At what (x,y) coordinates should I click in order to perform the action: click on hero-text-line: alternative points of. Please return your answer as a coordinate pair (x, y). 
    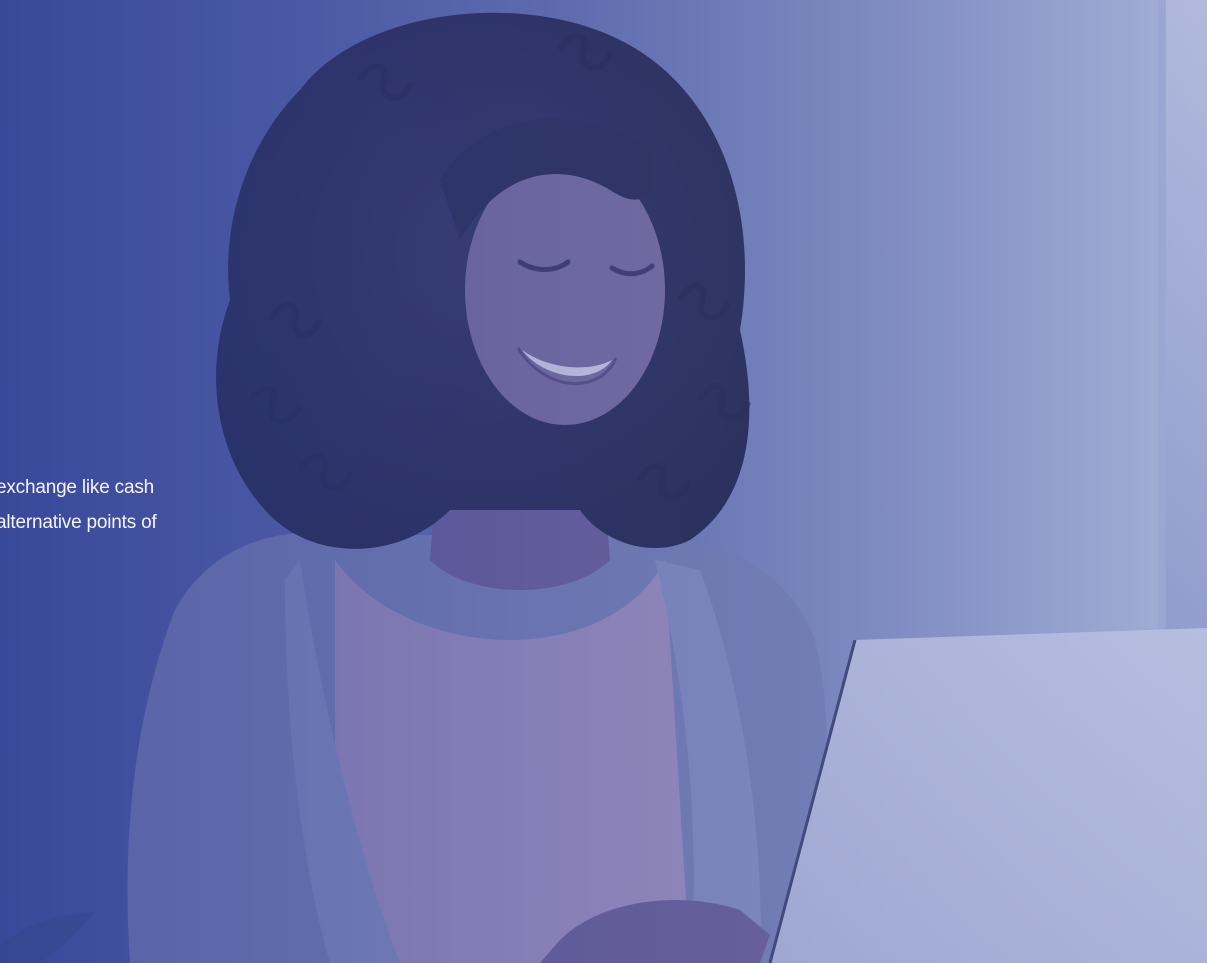
    Looking at the image, I should click on (78, 522).